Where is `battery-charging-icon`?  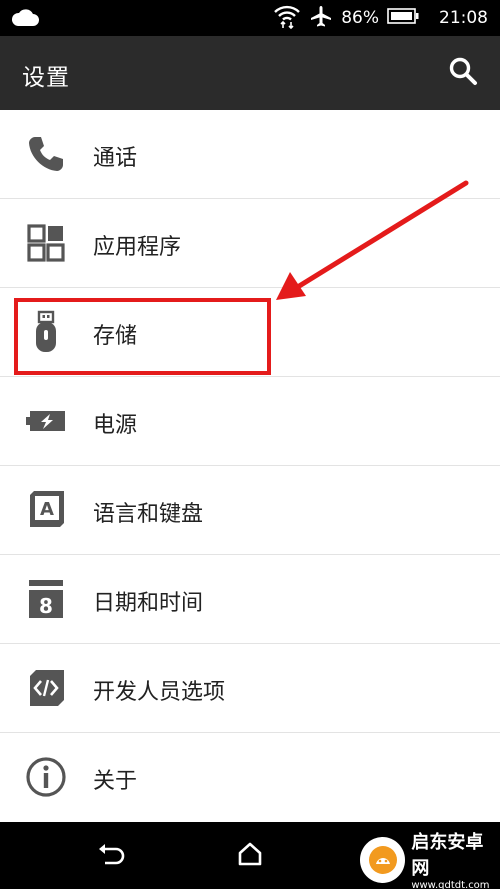
battery-charging-icon is located at coordinates (46, 421).